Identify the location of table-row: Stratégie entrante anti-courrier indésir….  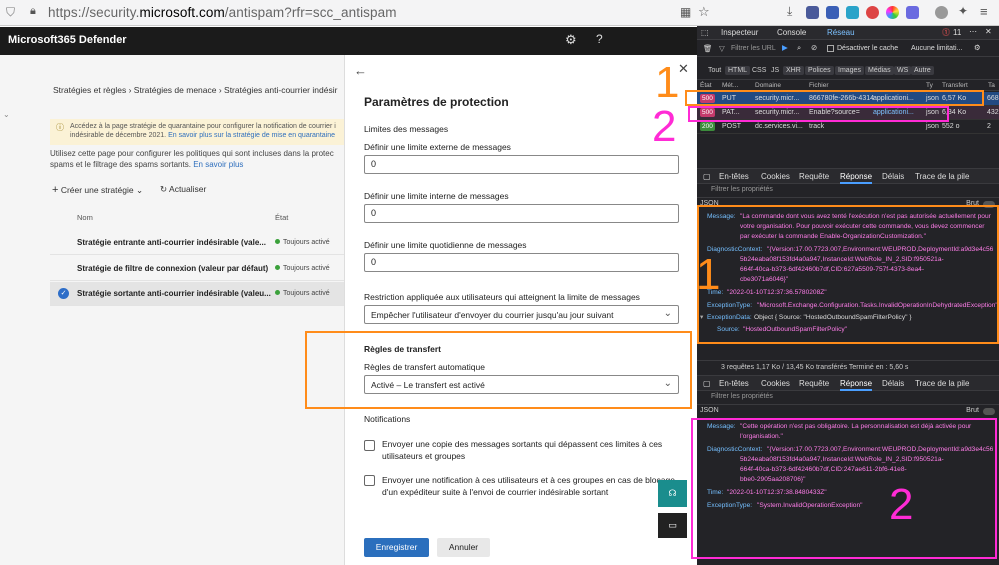
(197, 243).